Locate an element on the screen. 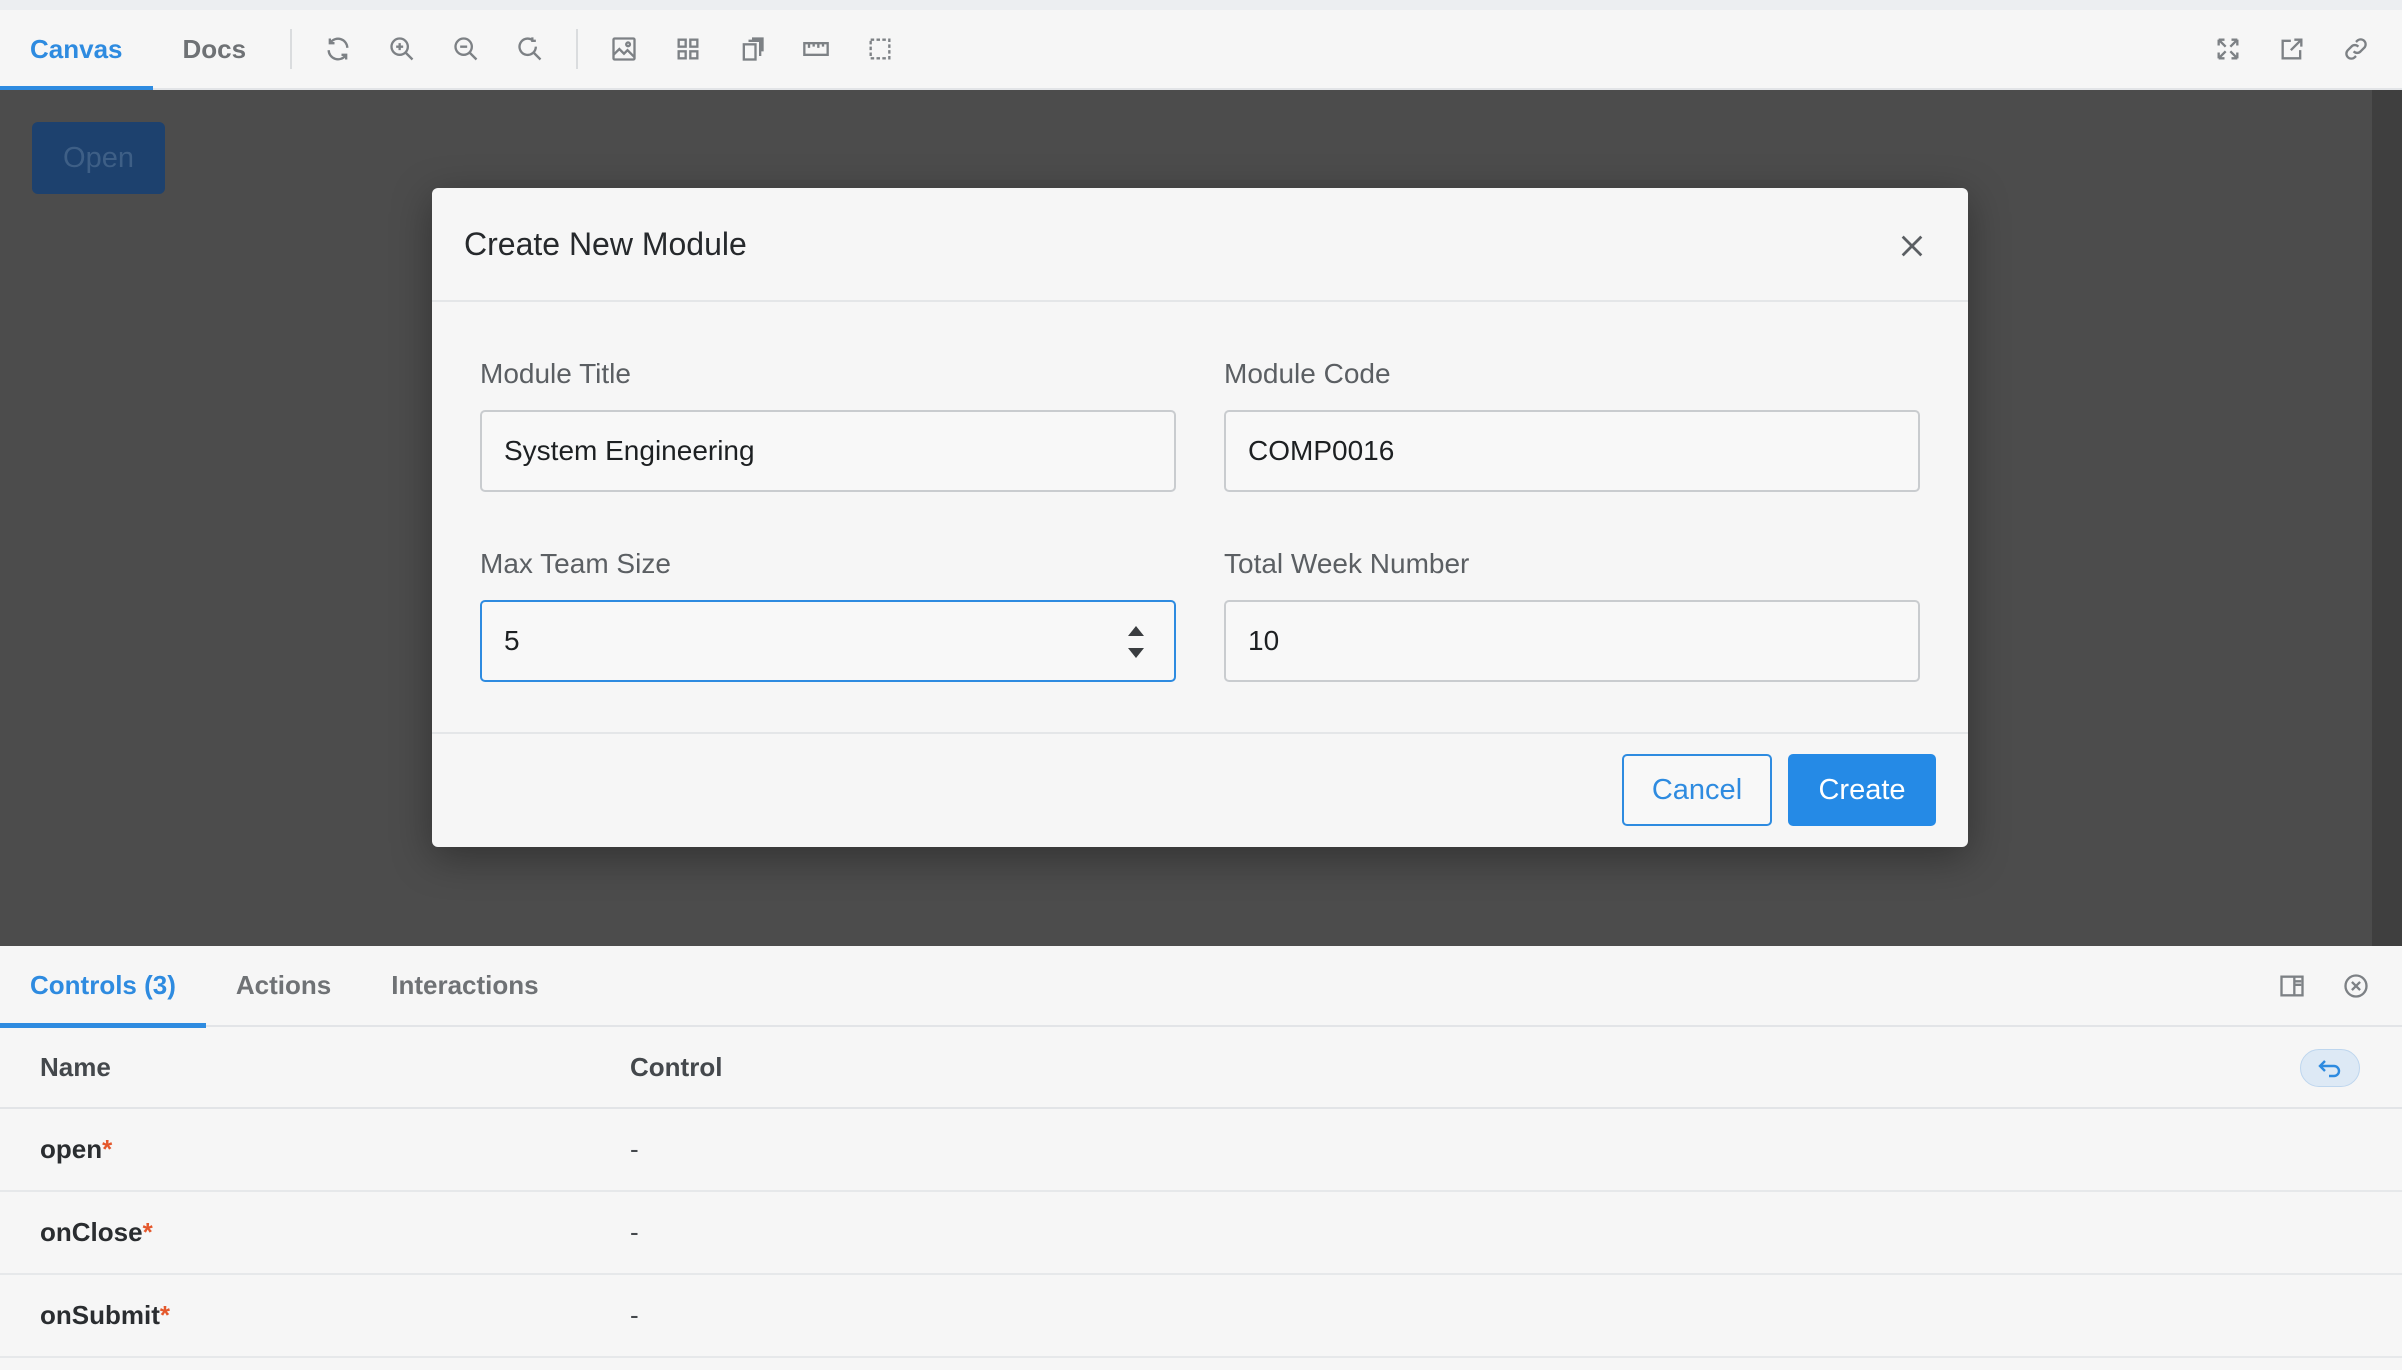 This screenshot has width=2402, height=1370. copy-link-icon is located at coordinates (2356, 49).